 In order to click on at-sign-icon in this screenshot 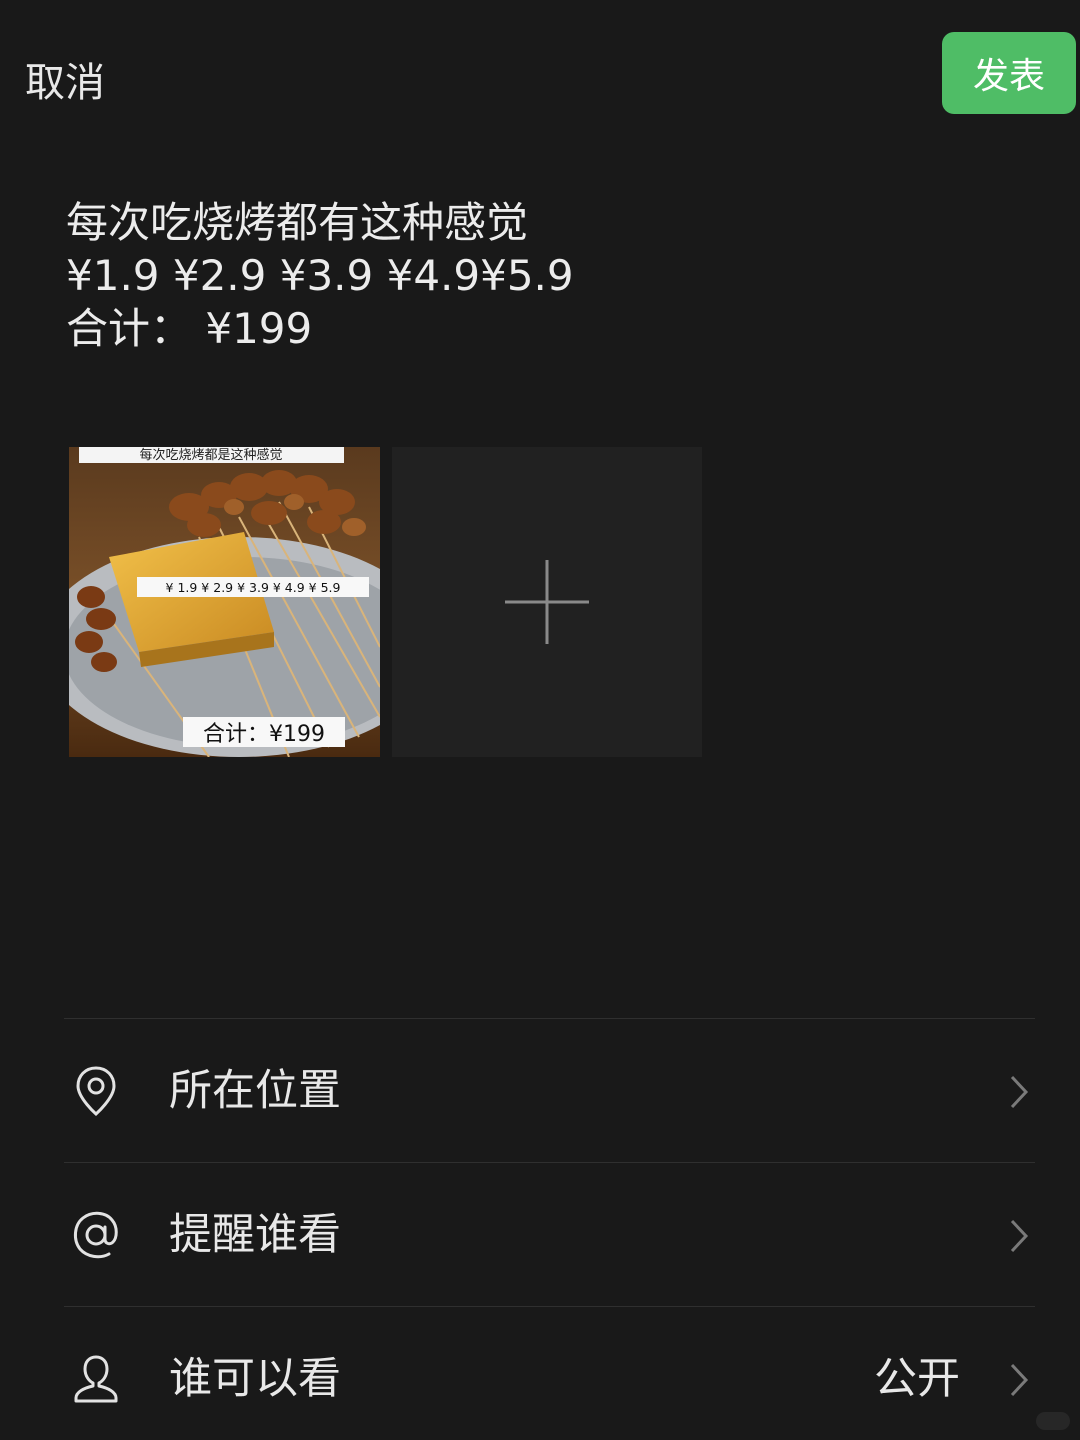, I will do `click(96, 1235)`.